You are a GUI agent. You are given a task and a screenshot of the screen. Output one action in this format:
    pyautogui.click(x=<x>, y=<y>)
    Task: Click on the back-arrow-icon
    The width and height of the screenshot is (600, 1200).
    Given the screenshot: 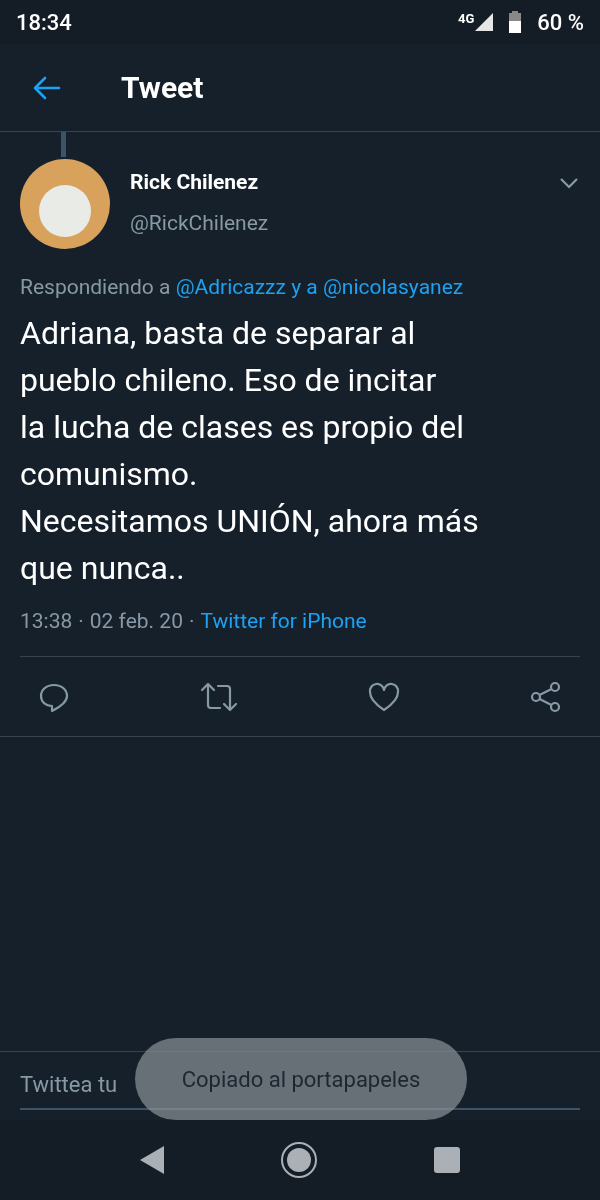 What is the action you would take?
    pyautogui.click(x=47, y=87)
    